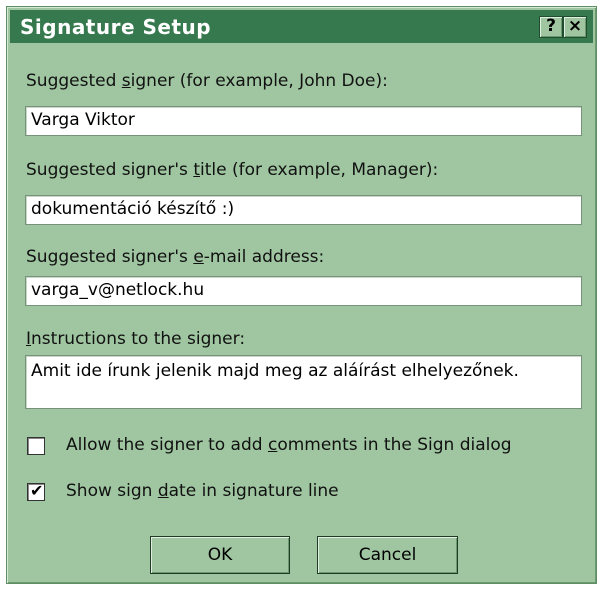 This screenshot has width=603, height=590. What do you see at coordinates (126, 81) in the screenshot?
I see `signer-label-accesskey: s` at bounding box center [126, 81].